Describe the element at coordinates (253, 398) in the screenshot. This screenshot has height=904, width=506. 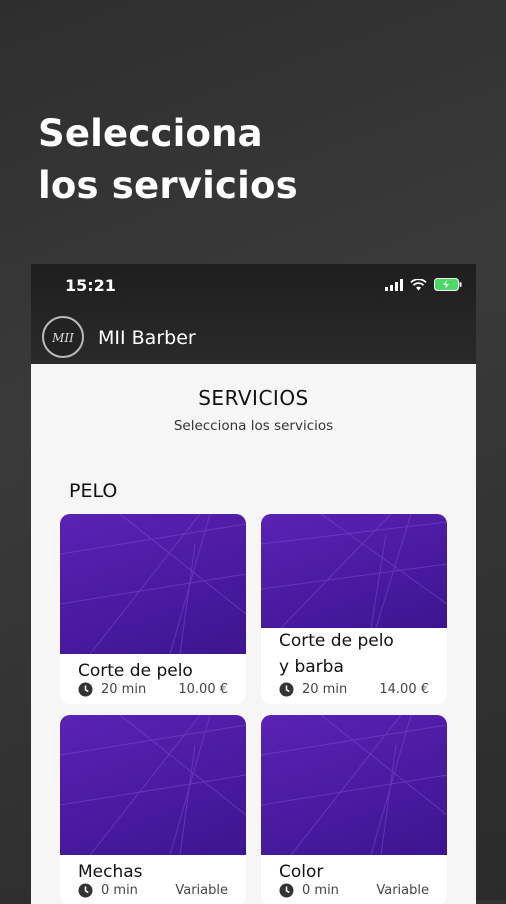
I see `page-title: SERVICIOS` at that location.